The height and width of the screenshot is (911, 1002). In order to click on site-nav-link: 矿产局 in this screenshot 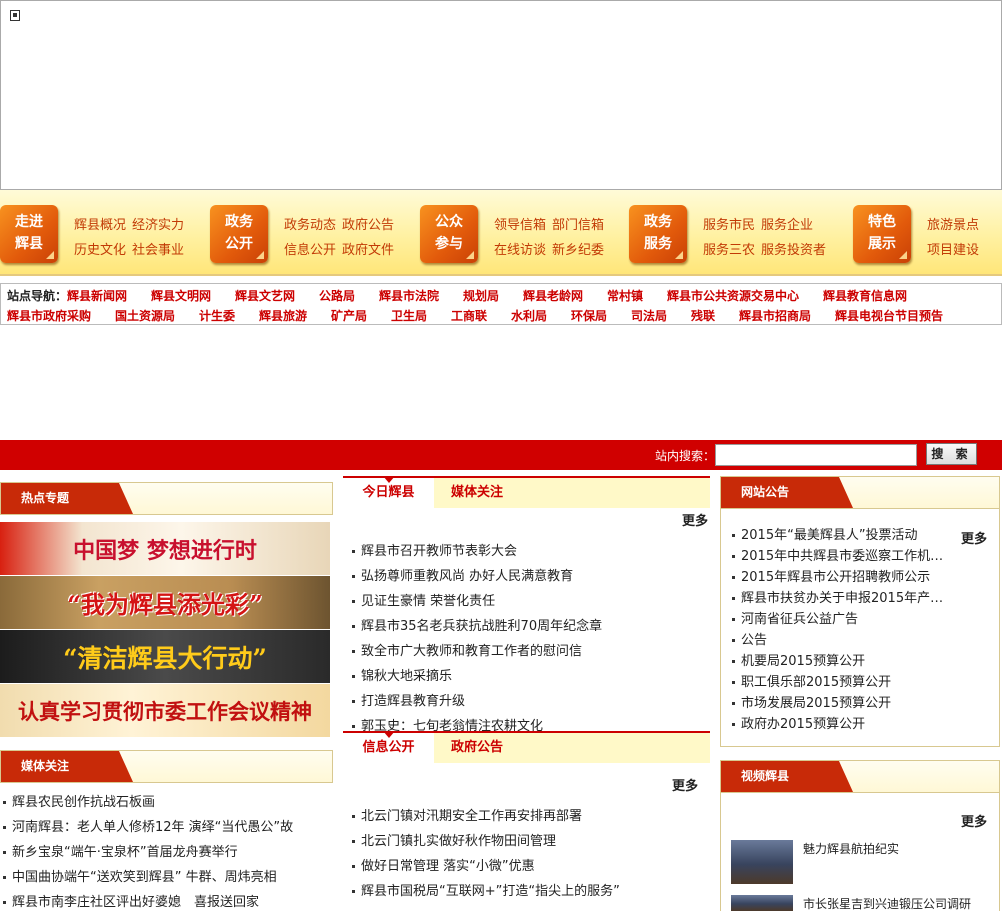, I will do `click(349, 315)`.